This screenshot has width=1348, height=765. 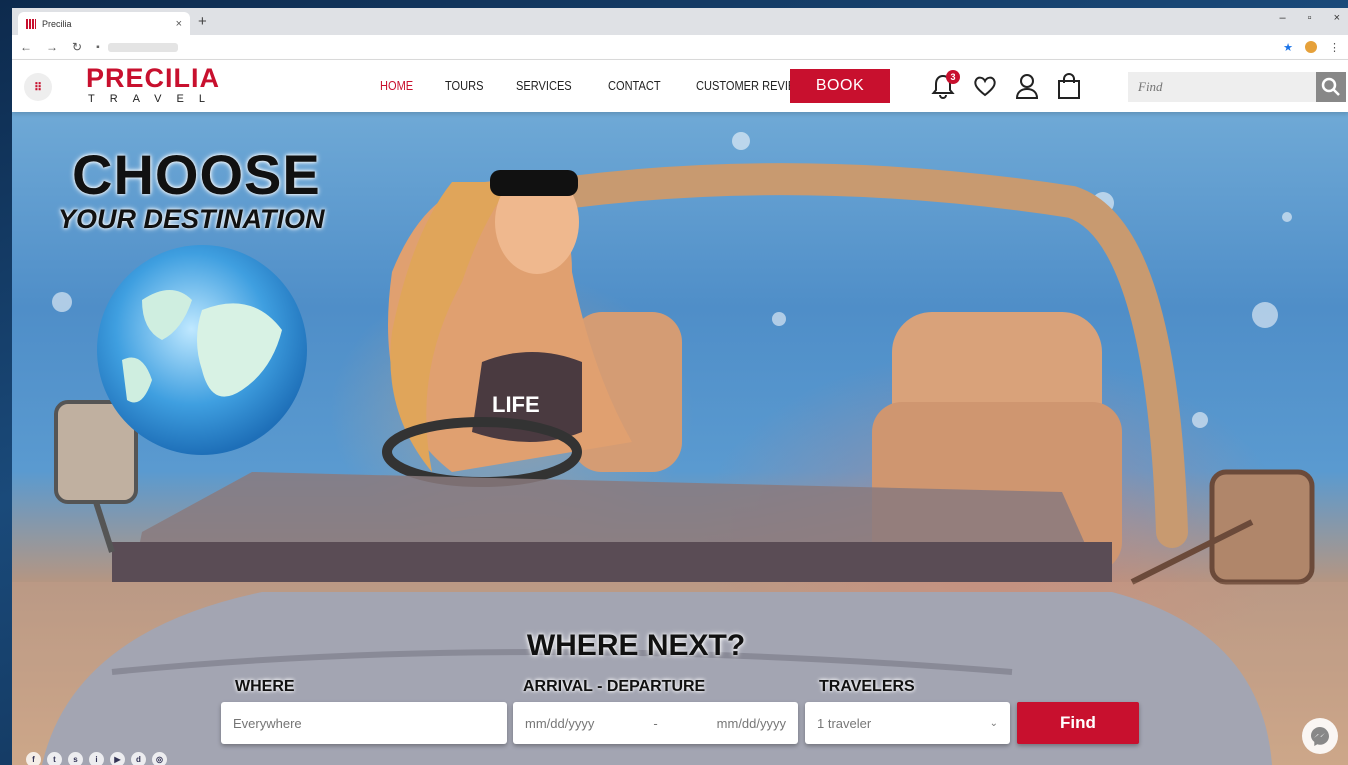 I want to click on logo: PRECILIA TRAVEL, so click(x=153, y=85).